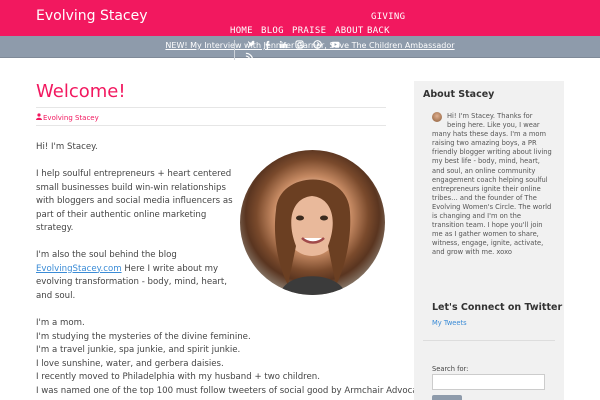 The width and height of the screenshot is (600, 400). Describe the element at coordinates (283, 45) in the screenshot. I see `linkedin-icon` at that location.